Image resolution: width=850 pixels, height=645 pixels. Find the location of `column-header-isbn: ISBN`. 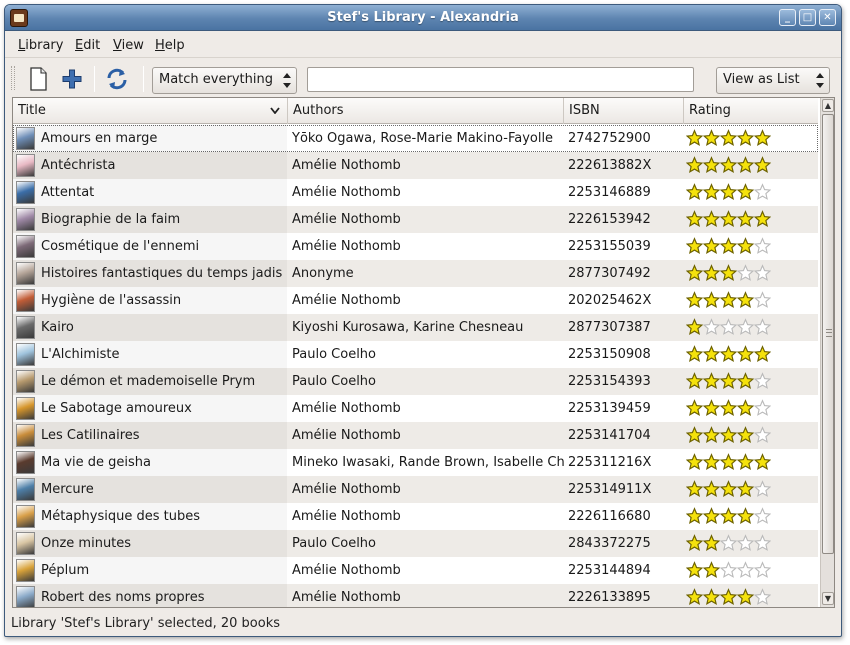

column-header-isbn: ISBN is located at coordinates (624, 111).